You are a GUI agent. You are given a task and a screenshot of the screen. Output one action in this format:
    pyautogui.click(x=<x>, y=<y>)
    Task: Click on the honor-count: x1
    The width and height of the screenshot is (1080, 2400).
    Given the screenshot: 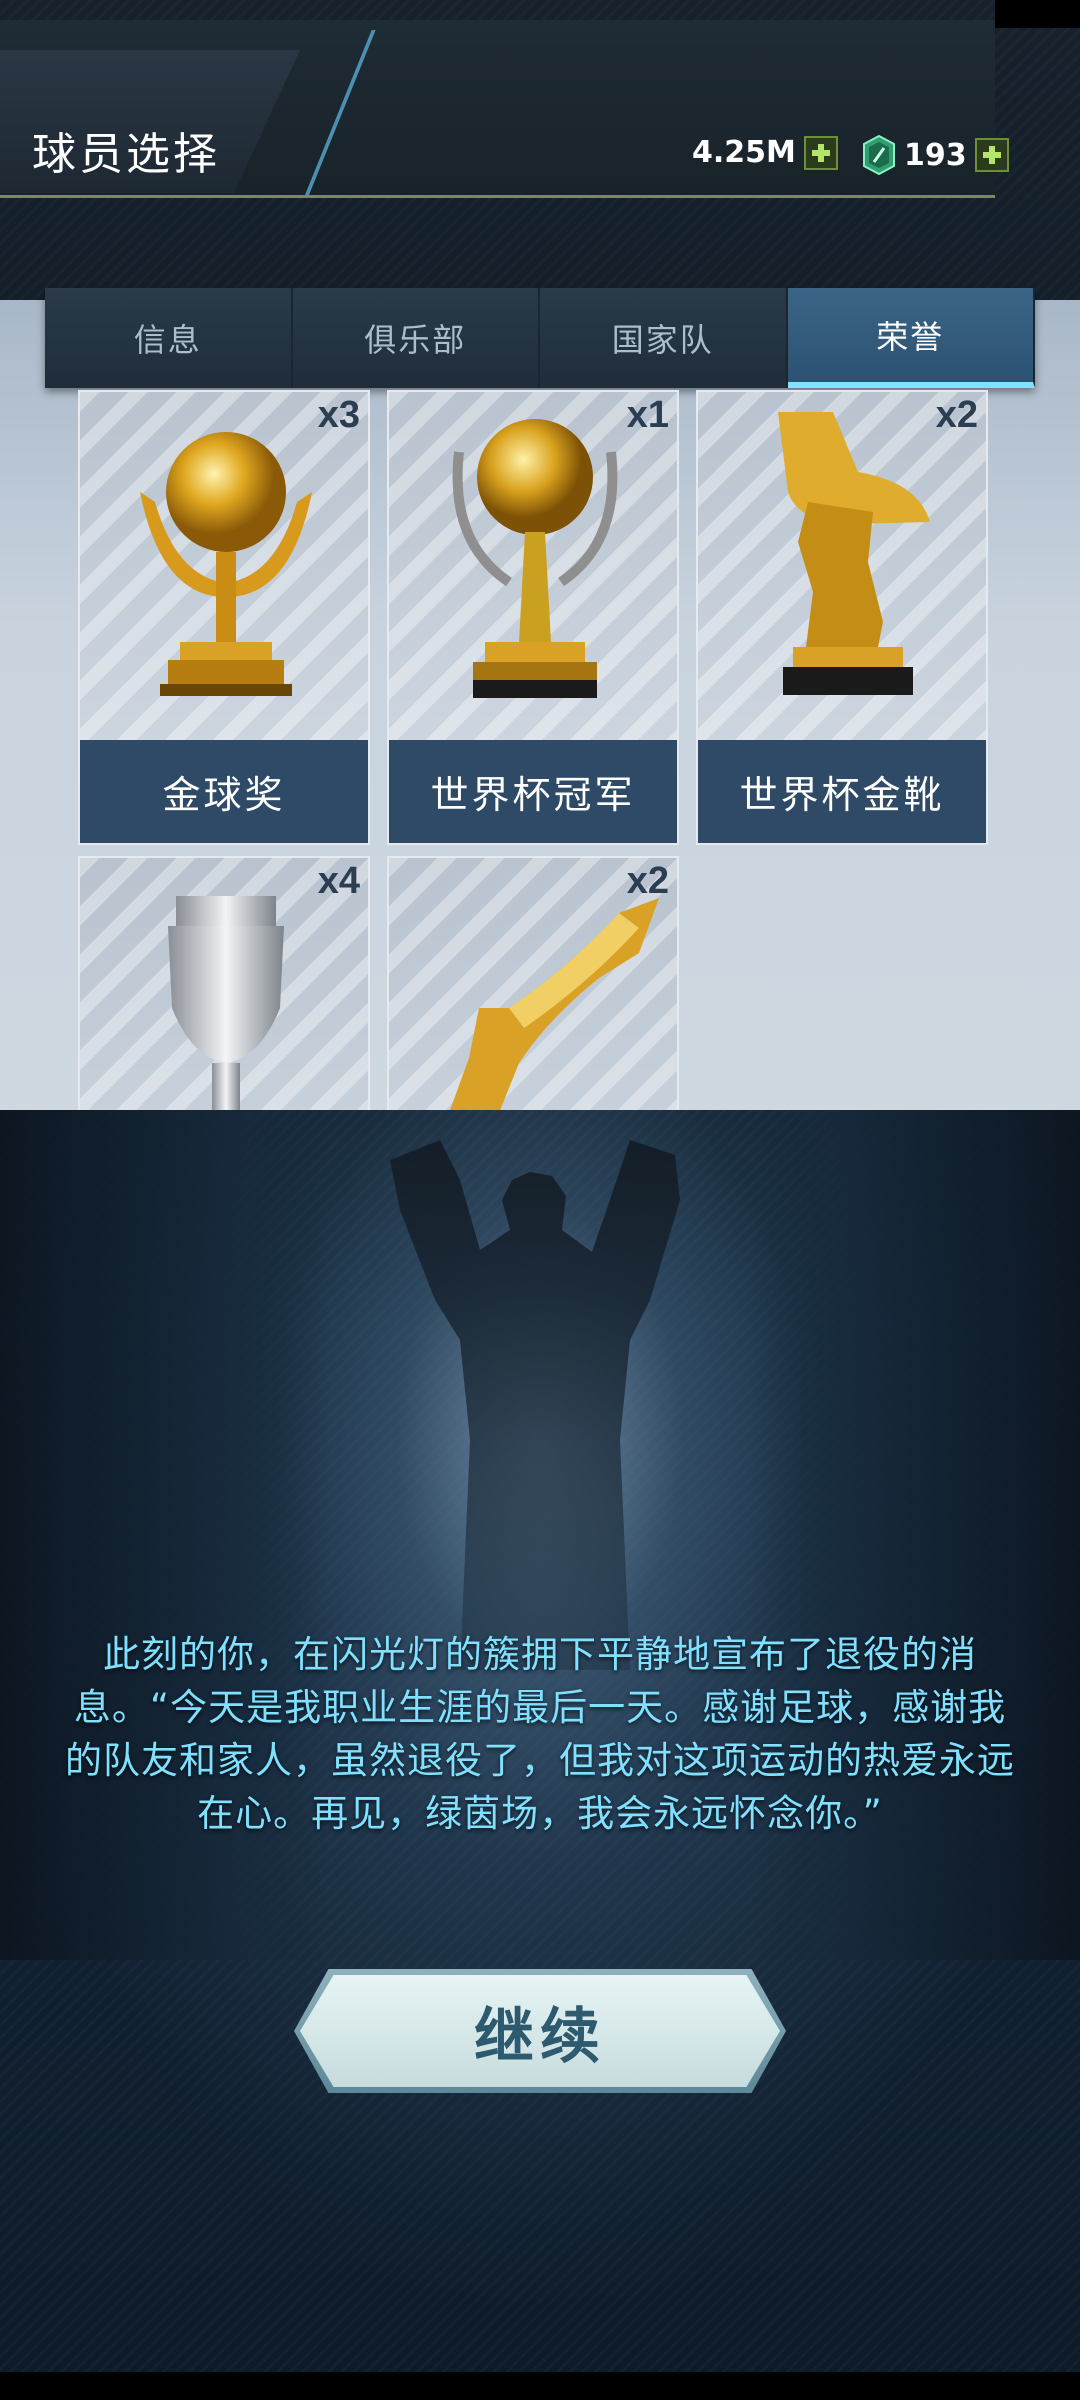 What is the action you would take?
    pyautogui.click(x=647, y=415)
    